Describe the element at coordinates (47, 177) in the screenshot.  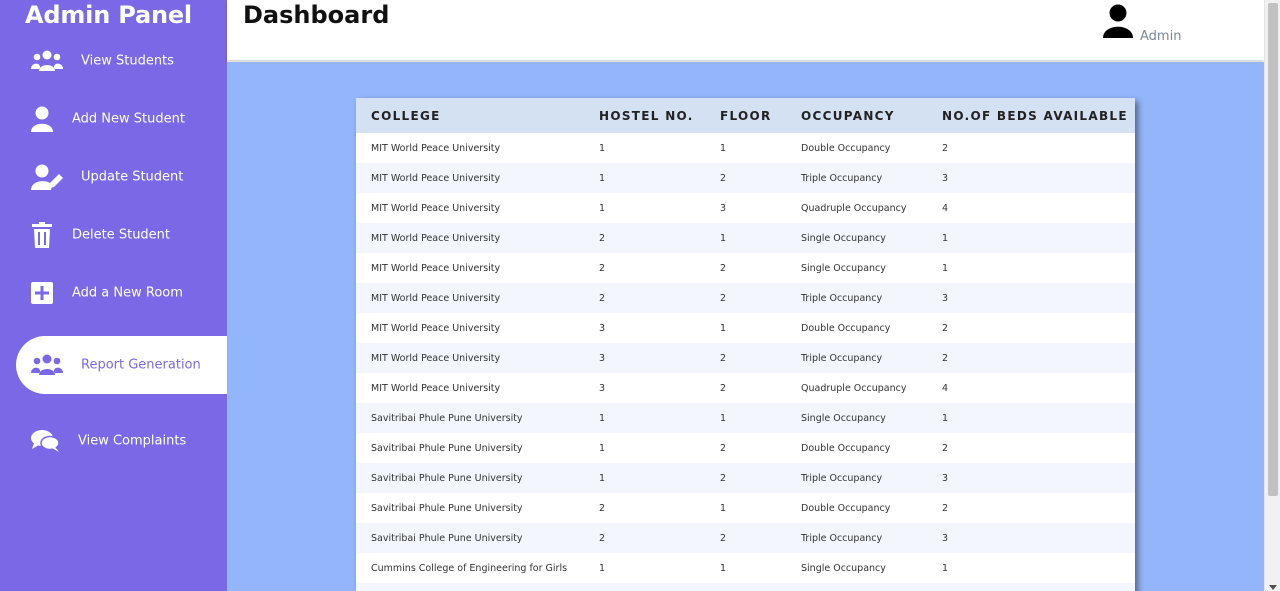
I see `user-edit-icon` at that location.